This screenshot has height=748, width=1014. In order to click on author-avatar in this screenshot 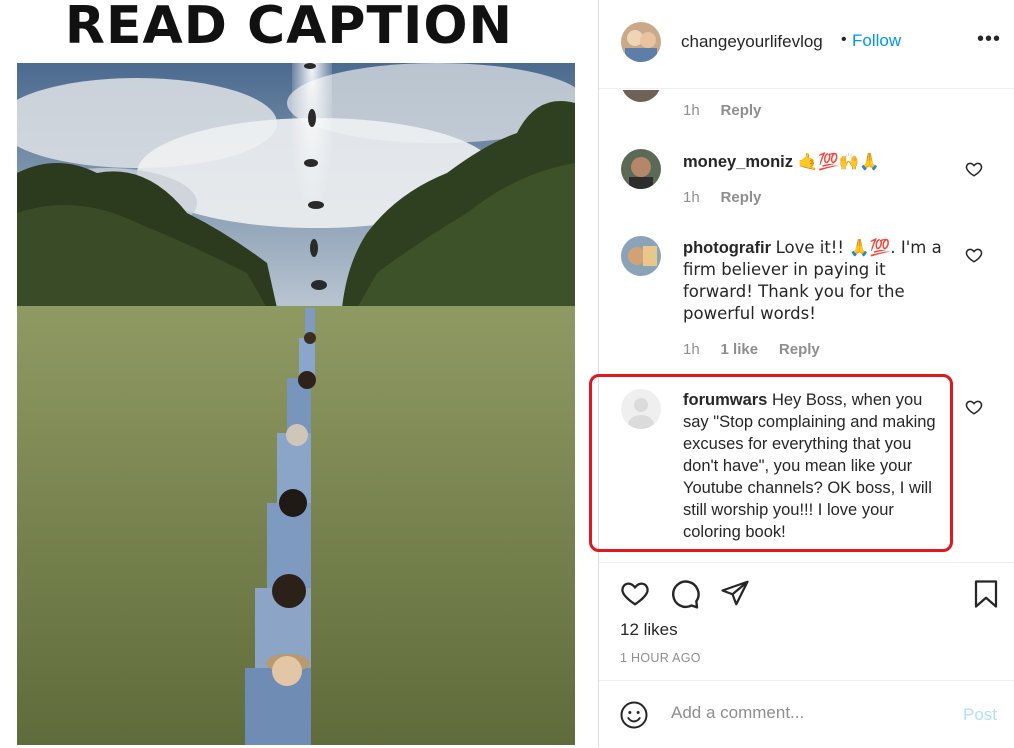, I will do `click(641, 42)`.